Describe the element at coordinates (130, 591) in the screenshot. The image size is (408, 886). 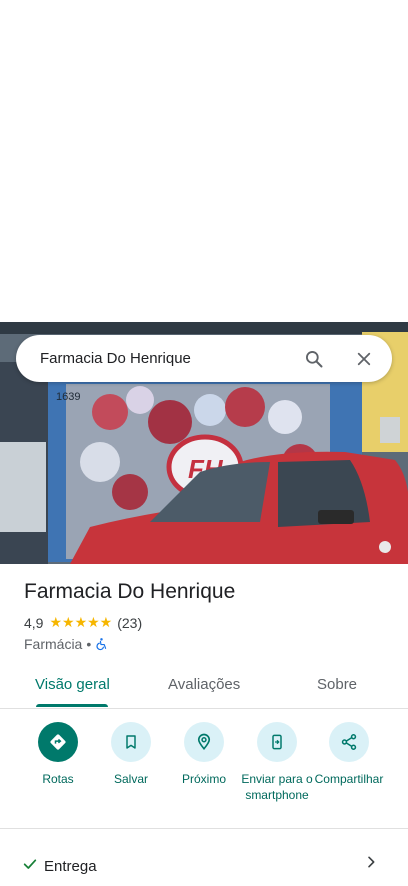
I see `place-title: Farmacia Do Henrique` at that location.